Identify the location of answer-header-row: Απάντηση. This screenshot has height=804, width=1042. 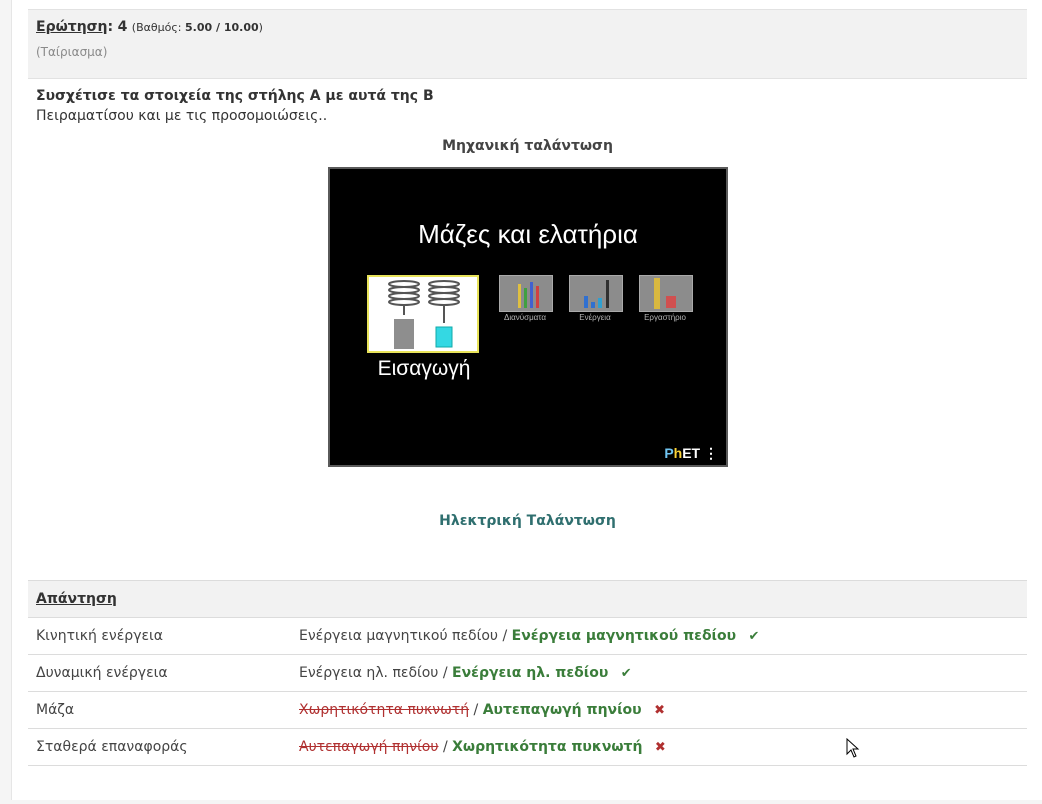
(527, 599).